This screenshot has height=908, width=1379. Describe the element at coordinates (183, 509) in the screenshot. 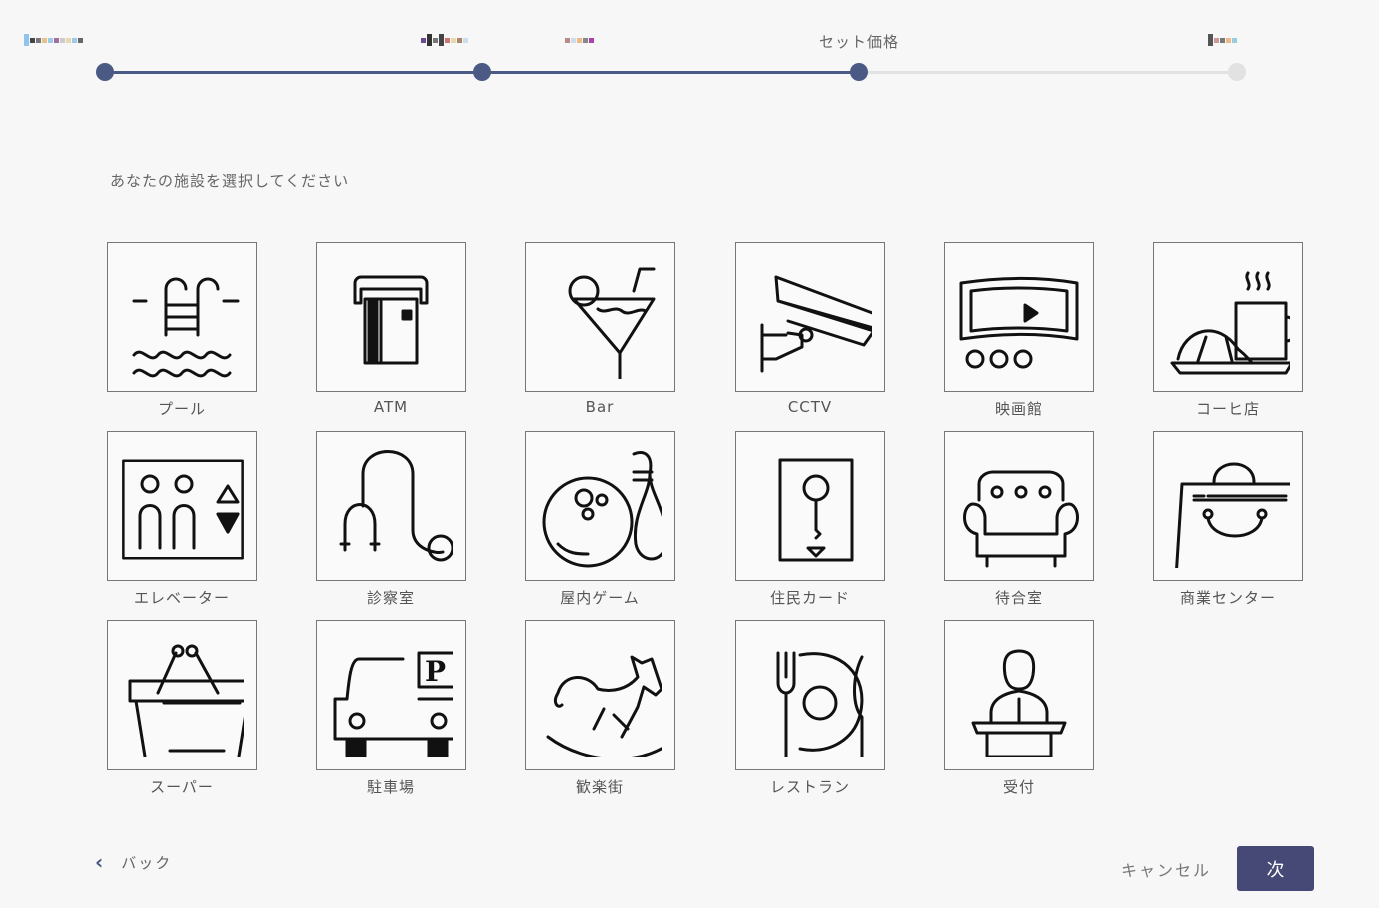

I see `elevator-icon` at that location.